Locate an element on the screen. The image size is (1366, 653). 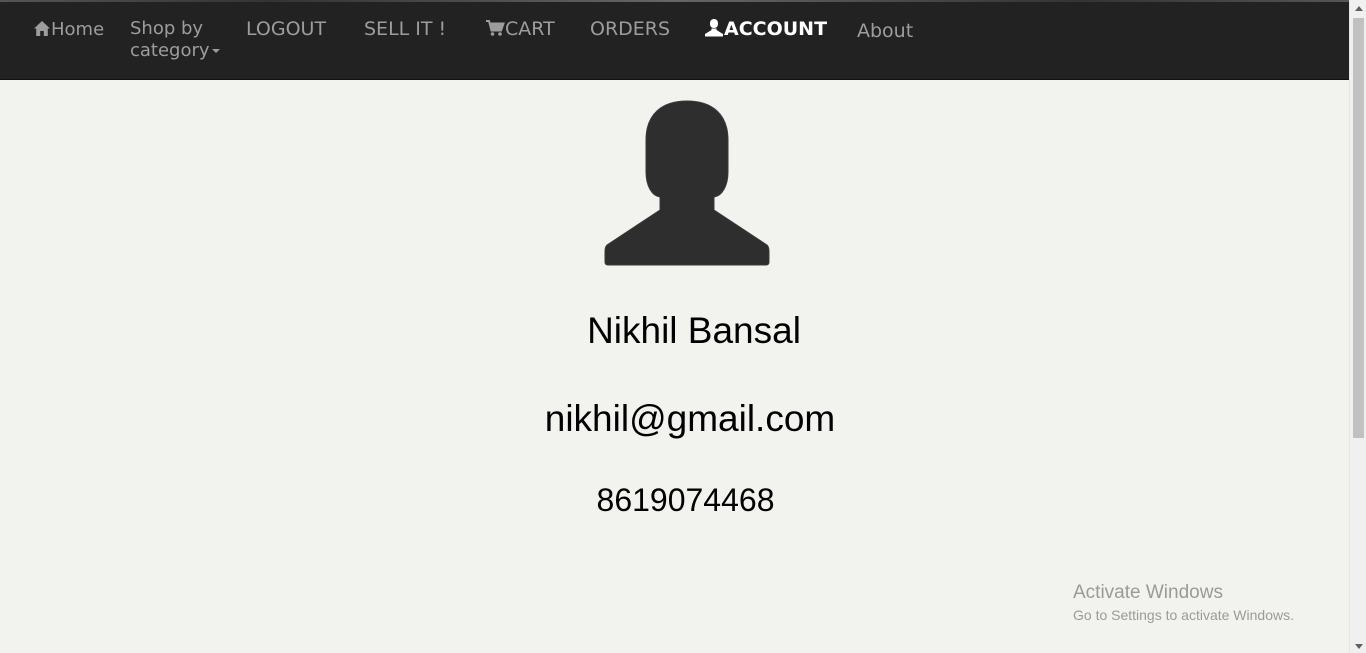
nav-account-label: ACCOUNT is located at coordinates (776, 29).